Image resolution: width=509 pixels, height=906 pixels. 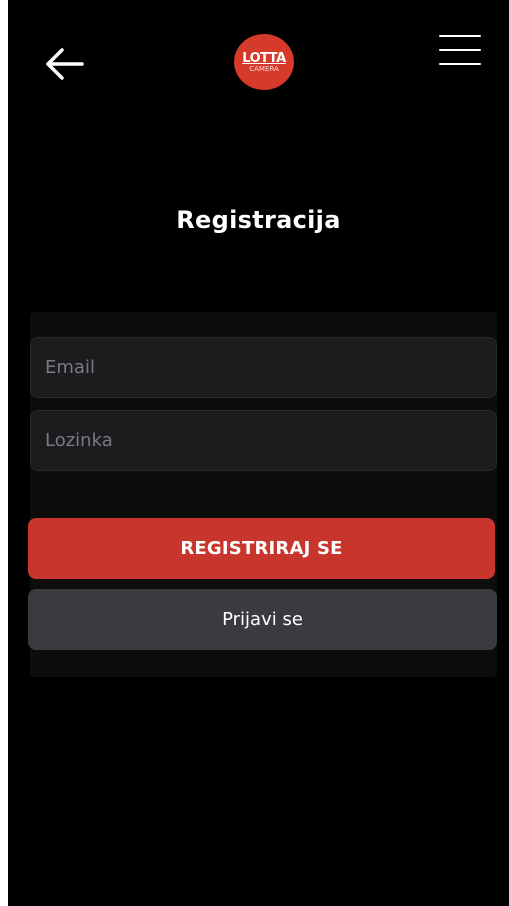 I want to click on logo-text-line1: LOTTA, so click(x=264, y=58).